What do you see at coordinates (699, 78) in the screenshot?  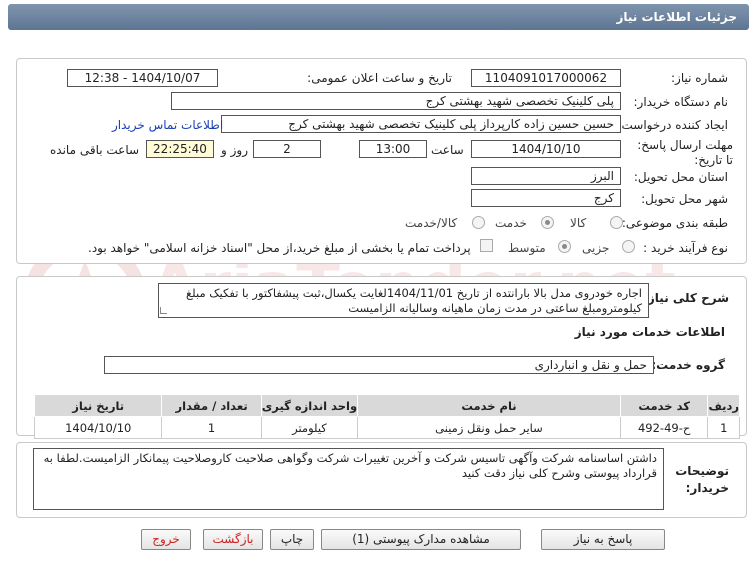 I see `need-number-label: شماره نیاز:` at bounding box center [699, 78].